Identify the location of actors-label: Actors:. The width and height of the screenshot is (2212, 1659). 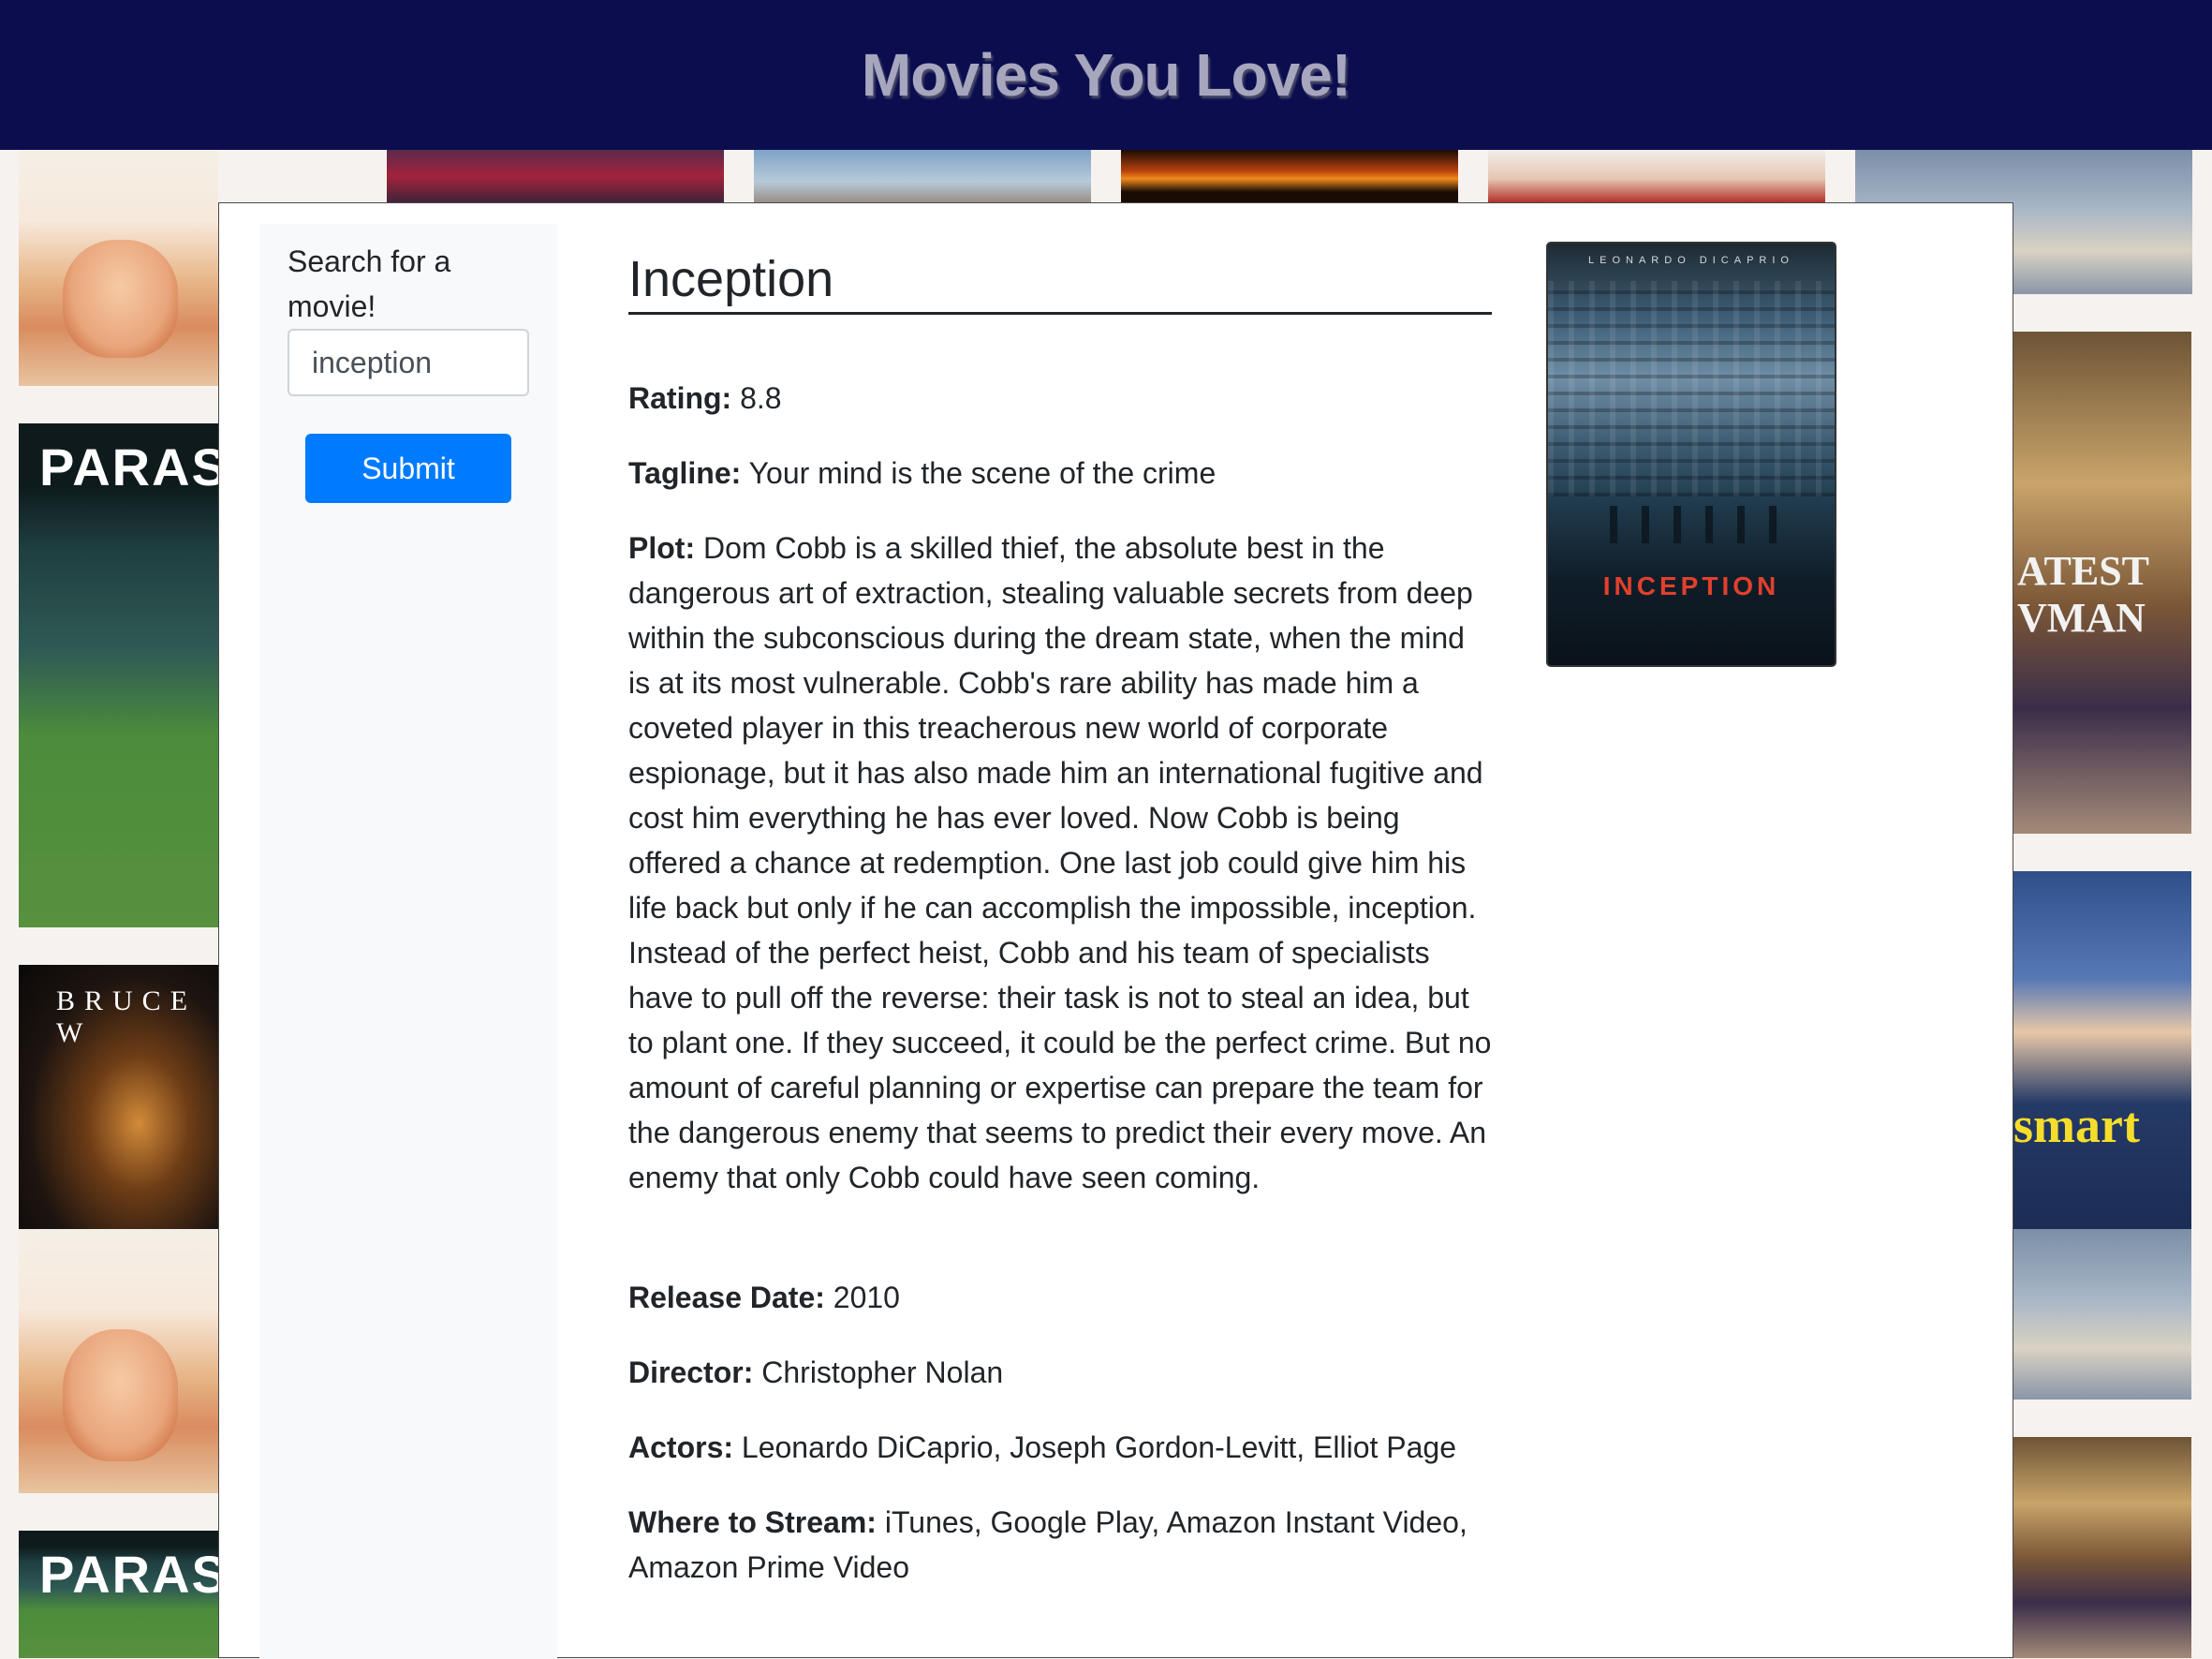
(681, 1447).